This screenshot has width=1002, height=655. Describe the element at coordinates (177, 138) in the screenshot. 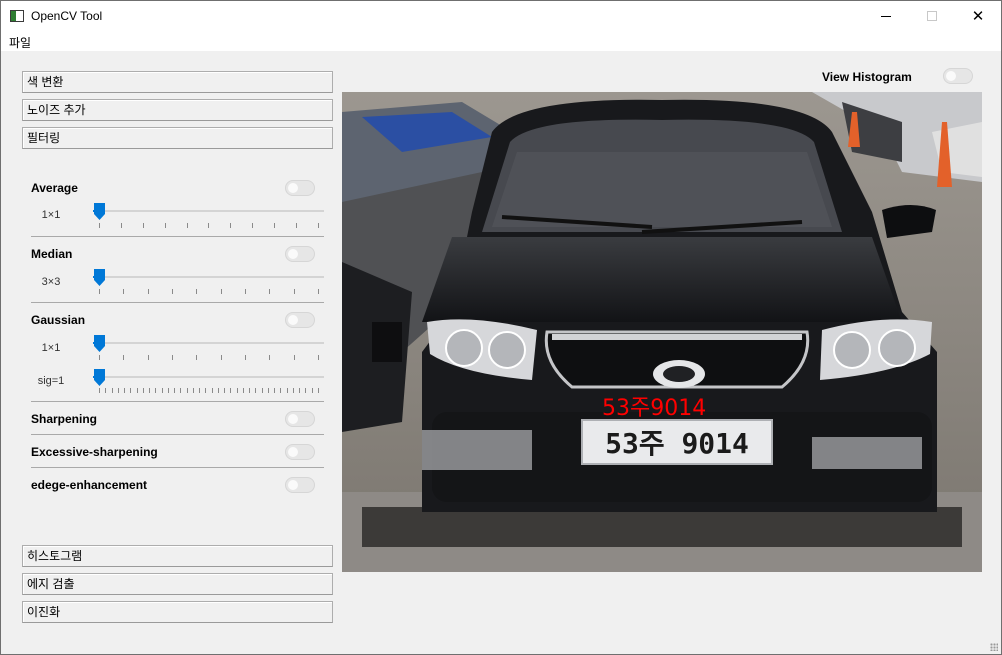

I see `section-filtering: 필터링` at that location.